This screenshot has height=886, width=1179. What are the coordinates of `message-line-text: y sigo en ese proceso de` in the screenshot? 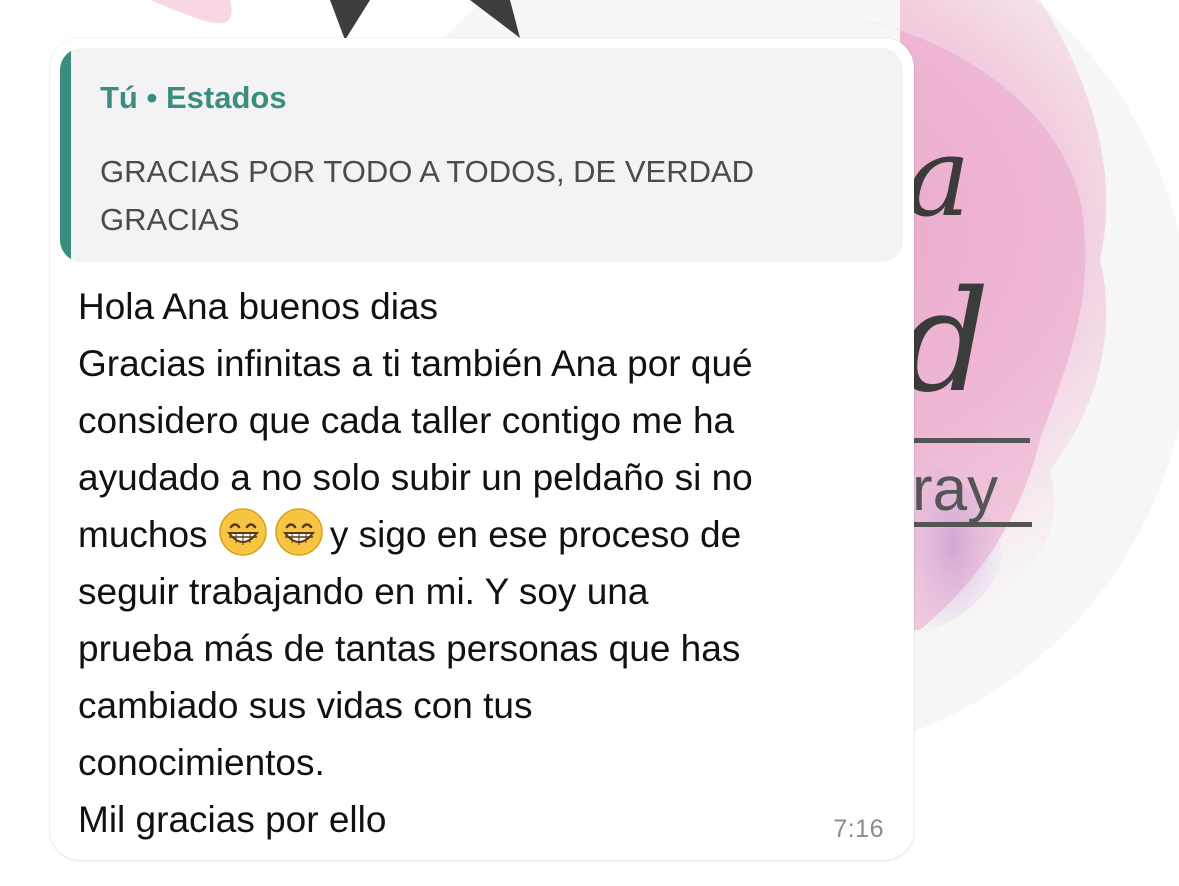 It's located at (535, 534).